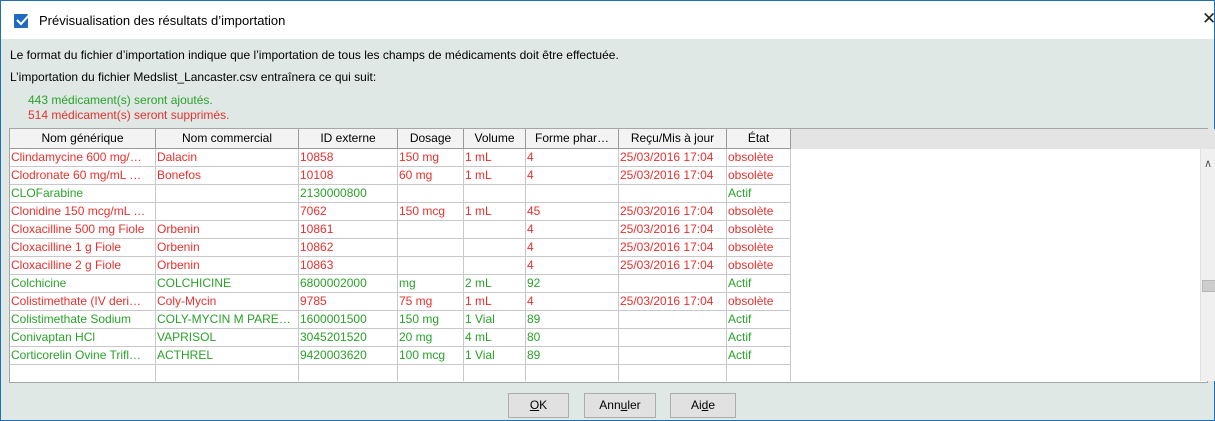 The image size is (1215, 421). Describe the element at coordinates (759, 139) in the screenshot. I see `column-header-etat: État` at that location.